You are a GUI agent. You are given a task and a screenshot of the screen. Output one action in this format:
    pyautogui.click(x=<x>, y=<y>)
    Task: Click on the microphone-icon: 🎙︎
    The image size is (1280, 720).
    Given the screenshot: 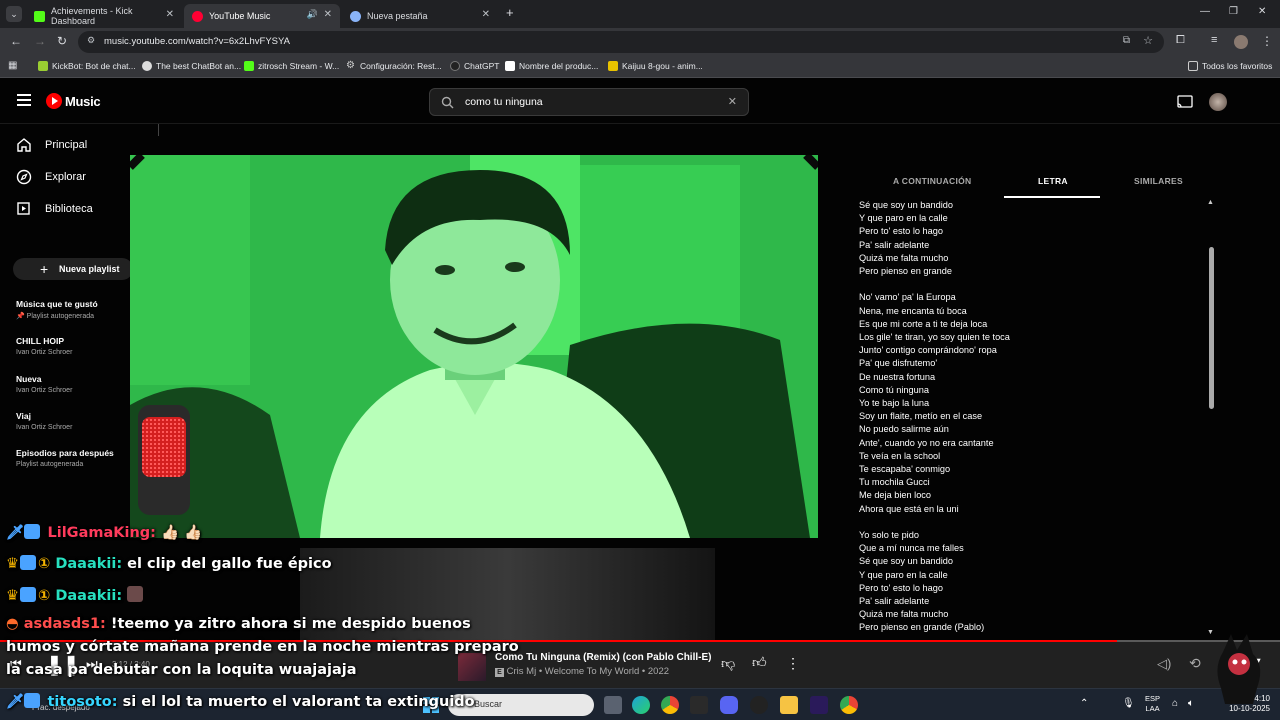 What is the action you would take?
    pyautogui.click(x=1128, y=703)
    